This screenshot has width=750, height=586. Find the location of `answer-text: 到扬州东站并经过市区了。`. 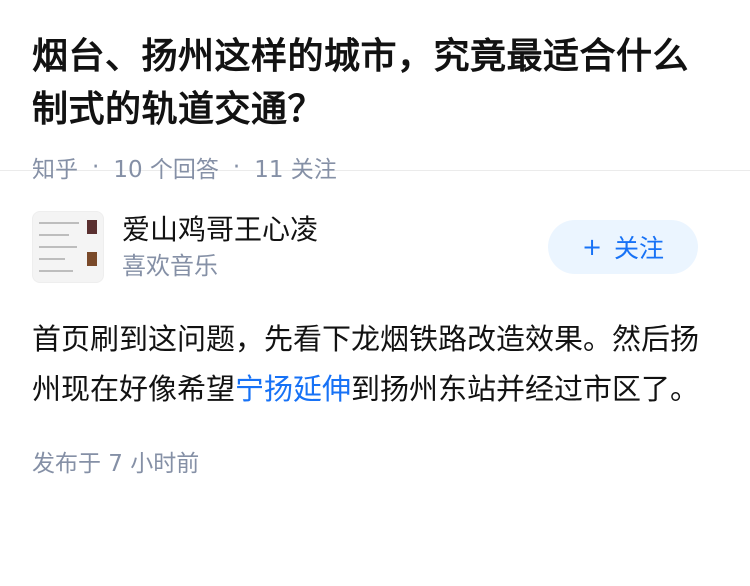

answer-text: 到扬州东站并经过市区了。 is located at coordinates (525, 389).